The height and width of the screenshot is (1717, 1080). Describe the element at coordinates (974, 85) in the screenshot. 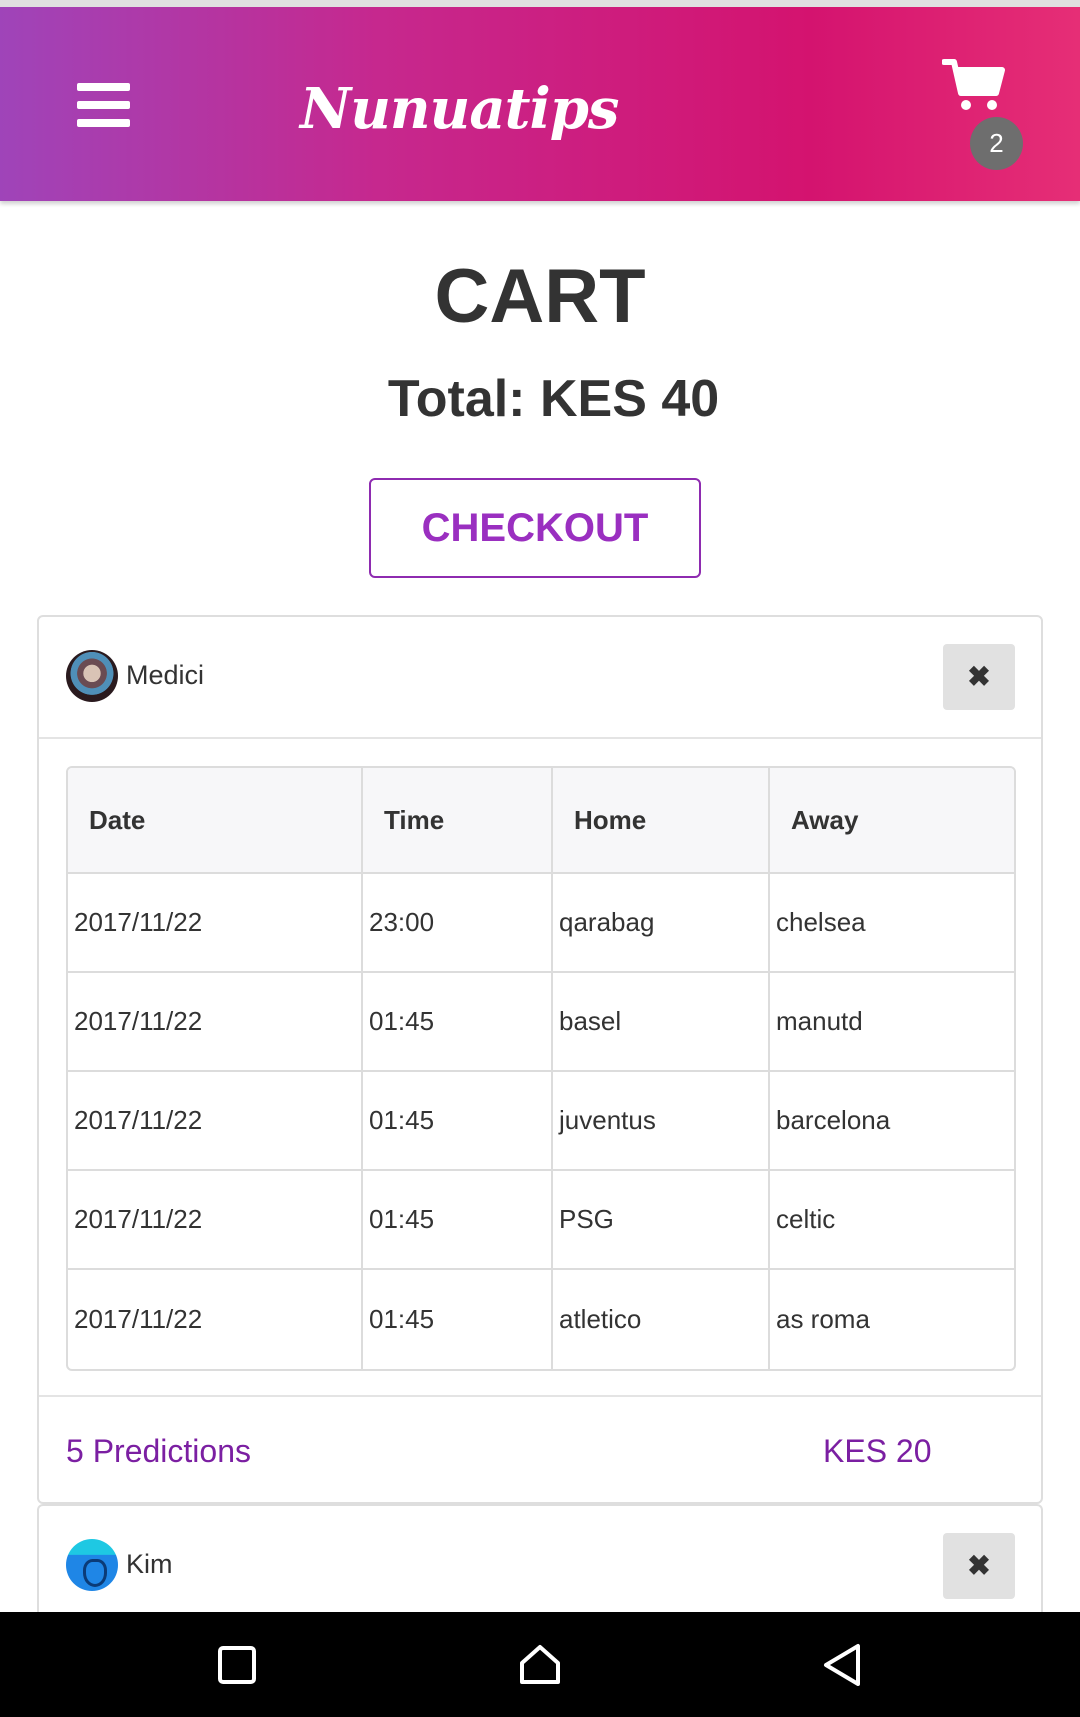

I see `shopping-cart-icon` at that location.